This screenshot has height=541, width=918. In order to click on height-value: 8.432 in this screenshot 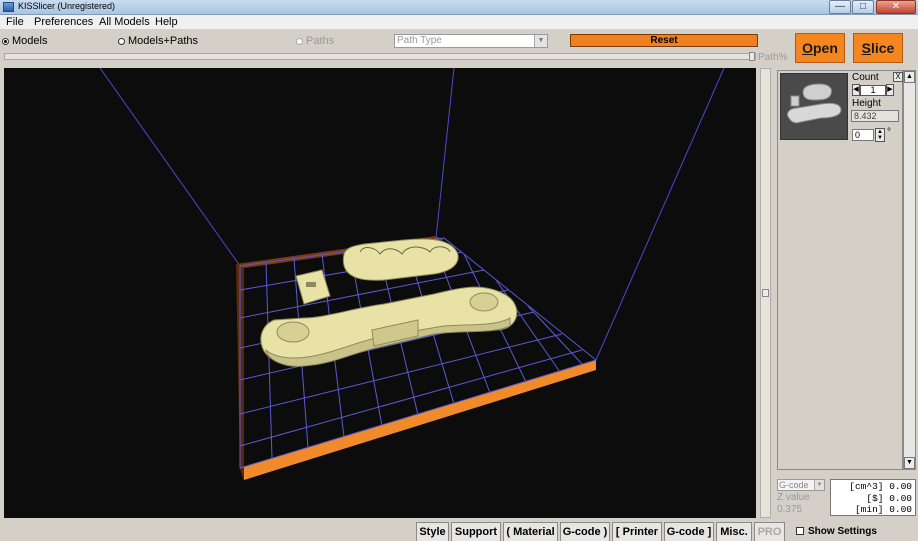, I will do `click(875, 116)`.